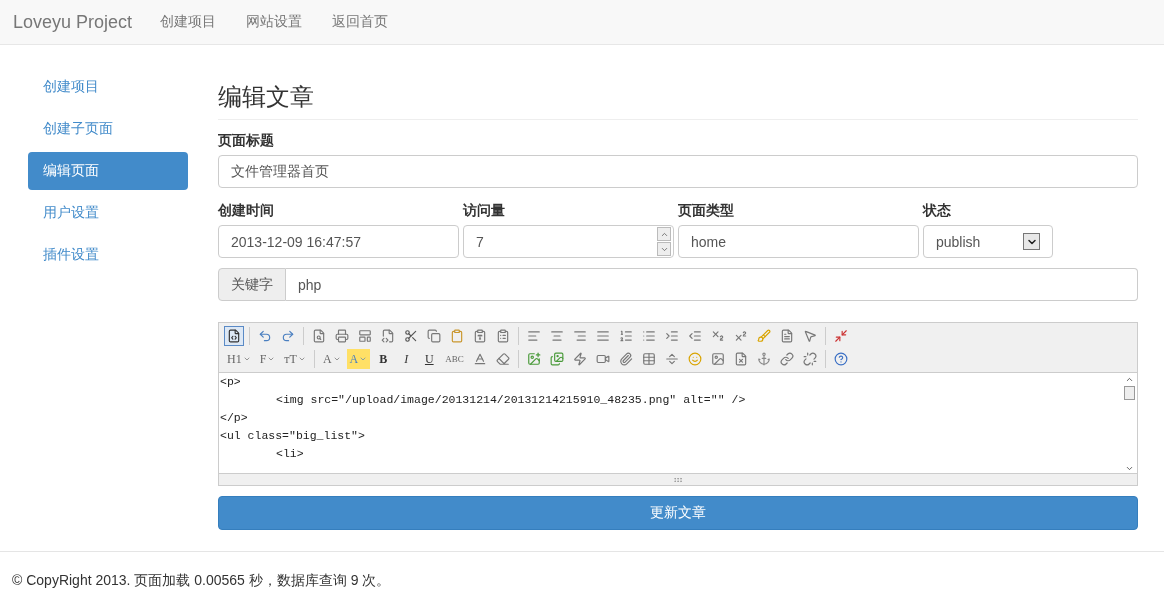 This screenshot has width=1164, height=610. Describe the element at coordinates (678, 93) in the screenshot. I see `page-heading: 编辑文章` at that location.